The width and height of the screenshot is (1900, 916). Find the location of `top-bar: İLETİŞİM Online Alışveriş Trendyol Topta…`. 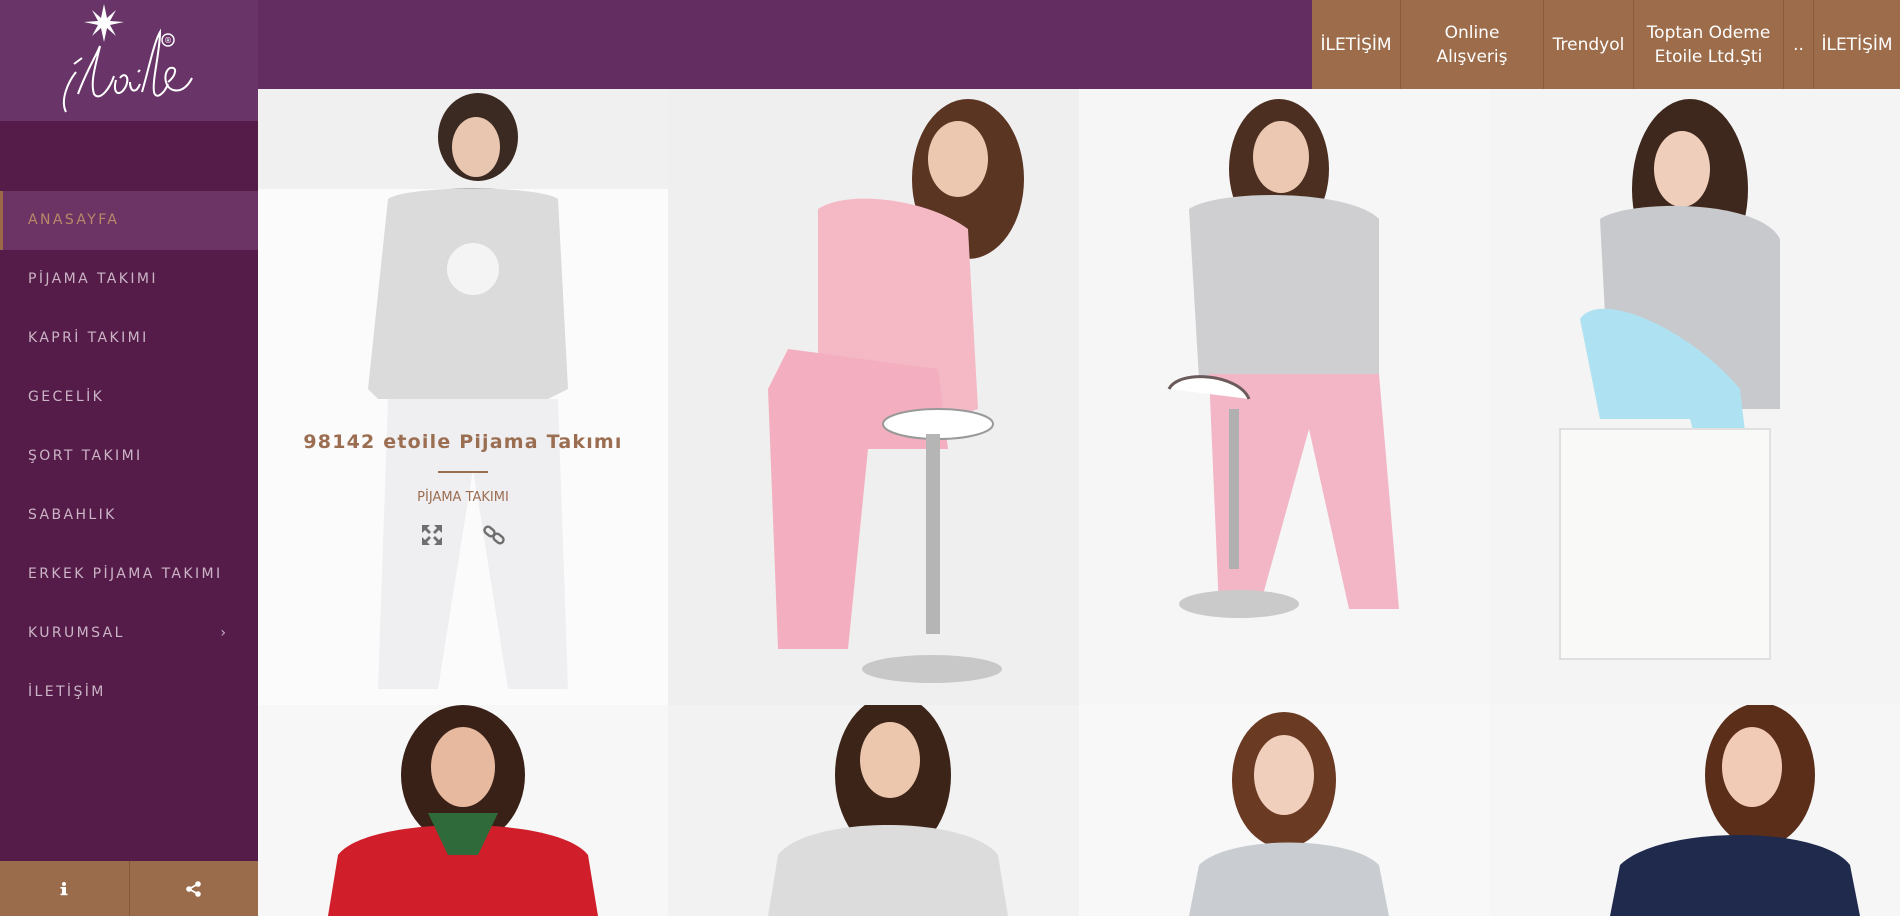

top-bar: İLETİŞİM Online Alışveriş Trendyol Topta… is located at coordinates (1079, 44).